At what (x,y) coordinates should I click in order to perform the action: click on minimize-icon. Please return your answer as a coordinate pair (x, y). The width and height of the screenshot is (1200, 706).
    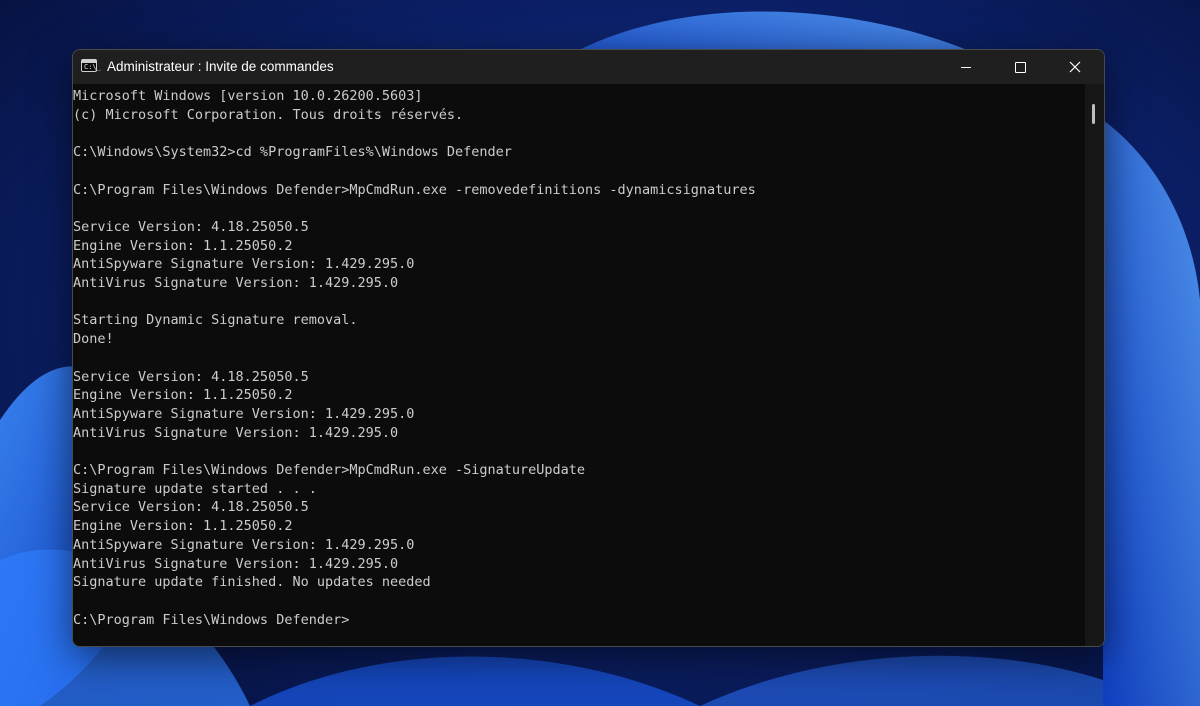
    Looking at the image, I should click on (966, 67).